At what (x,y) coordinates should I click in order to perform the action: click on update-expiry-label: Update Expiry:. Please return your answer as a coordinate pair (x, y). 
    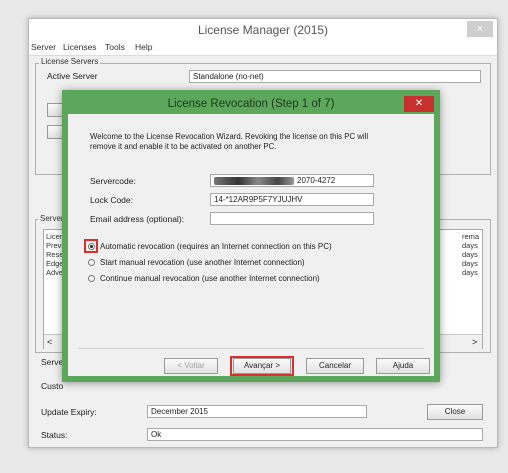
    Looking at the image, I should click on (69, 412).